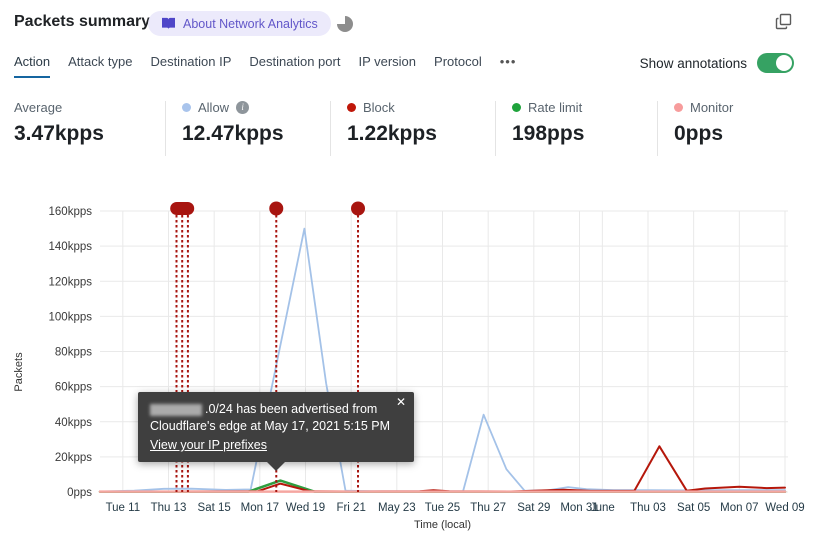  Describe the element at coordinates (73, 353) in the screenshot. I see `y-tick-label: 80kpps` at that location.